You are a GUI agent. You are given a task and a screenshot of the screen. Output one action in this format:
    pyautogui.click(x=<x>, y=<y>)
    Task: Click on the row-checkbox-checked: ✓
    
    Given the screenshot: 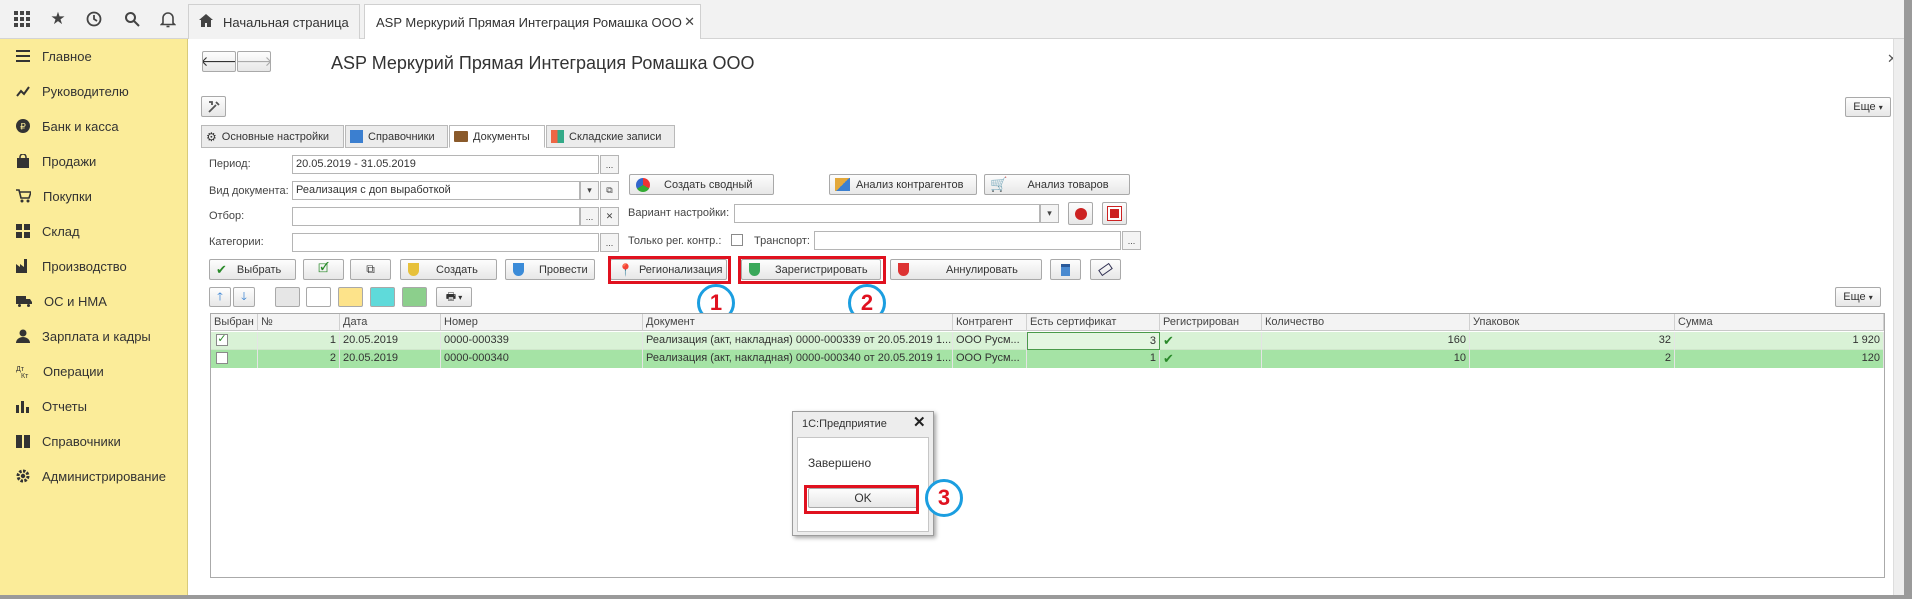 What is the action you would take?
    pyautogui.click(x=222, y=340)
    